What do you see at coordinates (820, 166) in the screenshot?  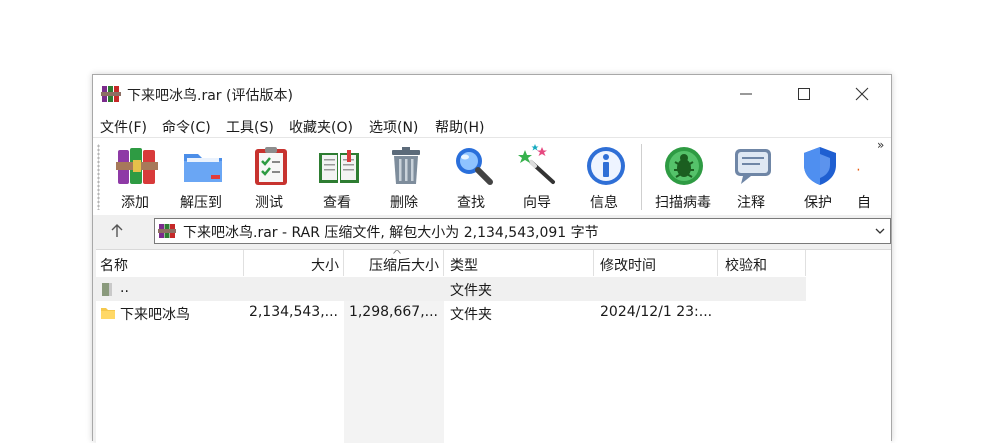 I see `shield-icon` at bounding box center [820, 166].